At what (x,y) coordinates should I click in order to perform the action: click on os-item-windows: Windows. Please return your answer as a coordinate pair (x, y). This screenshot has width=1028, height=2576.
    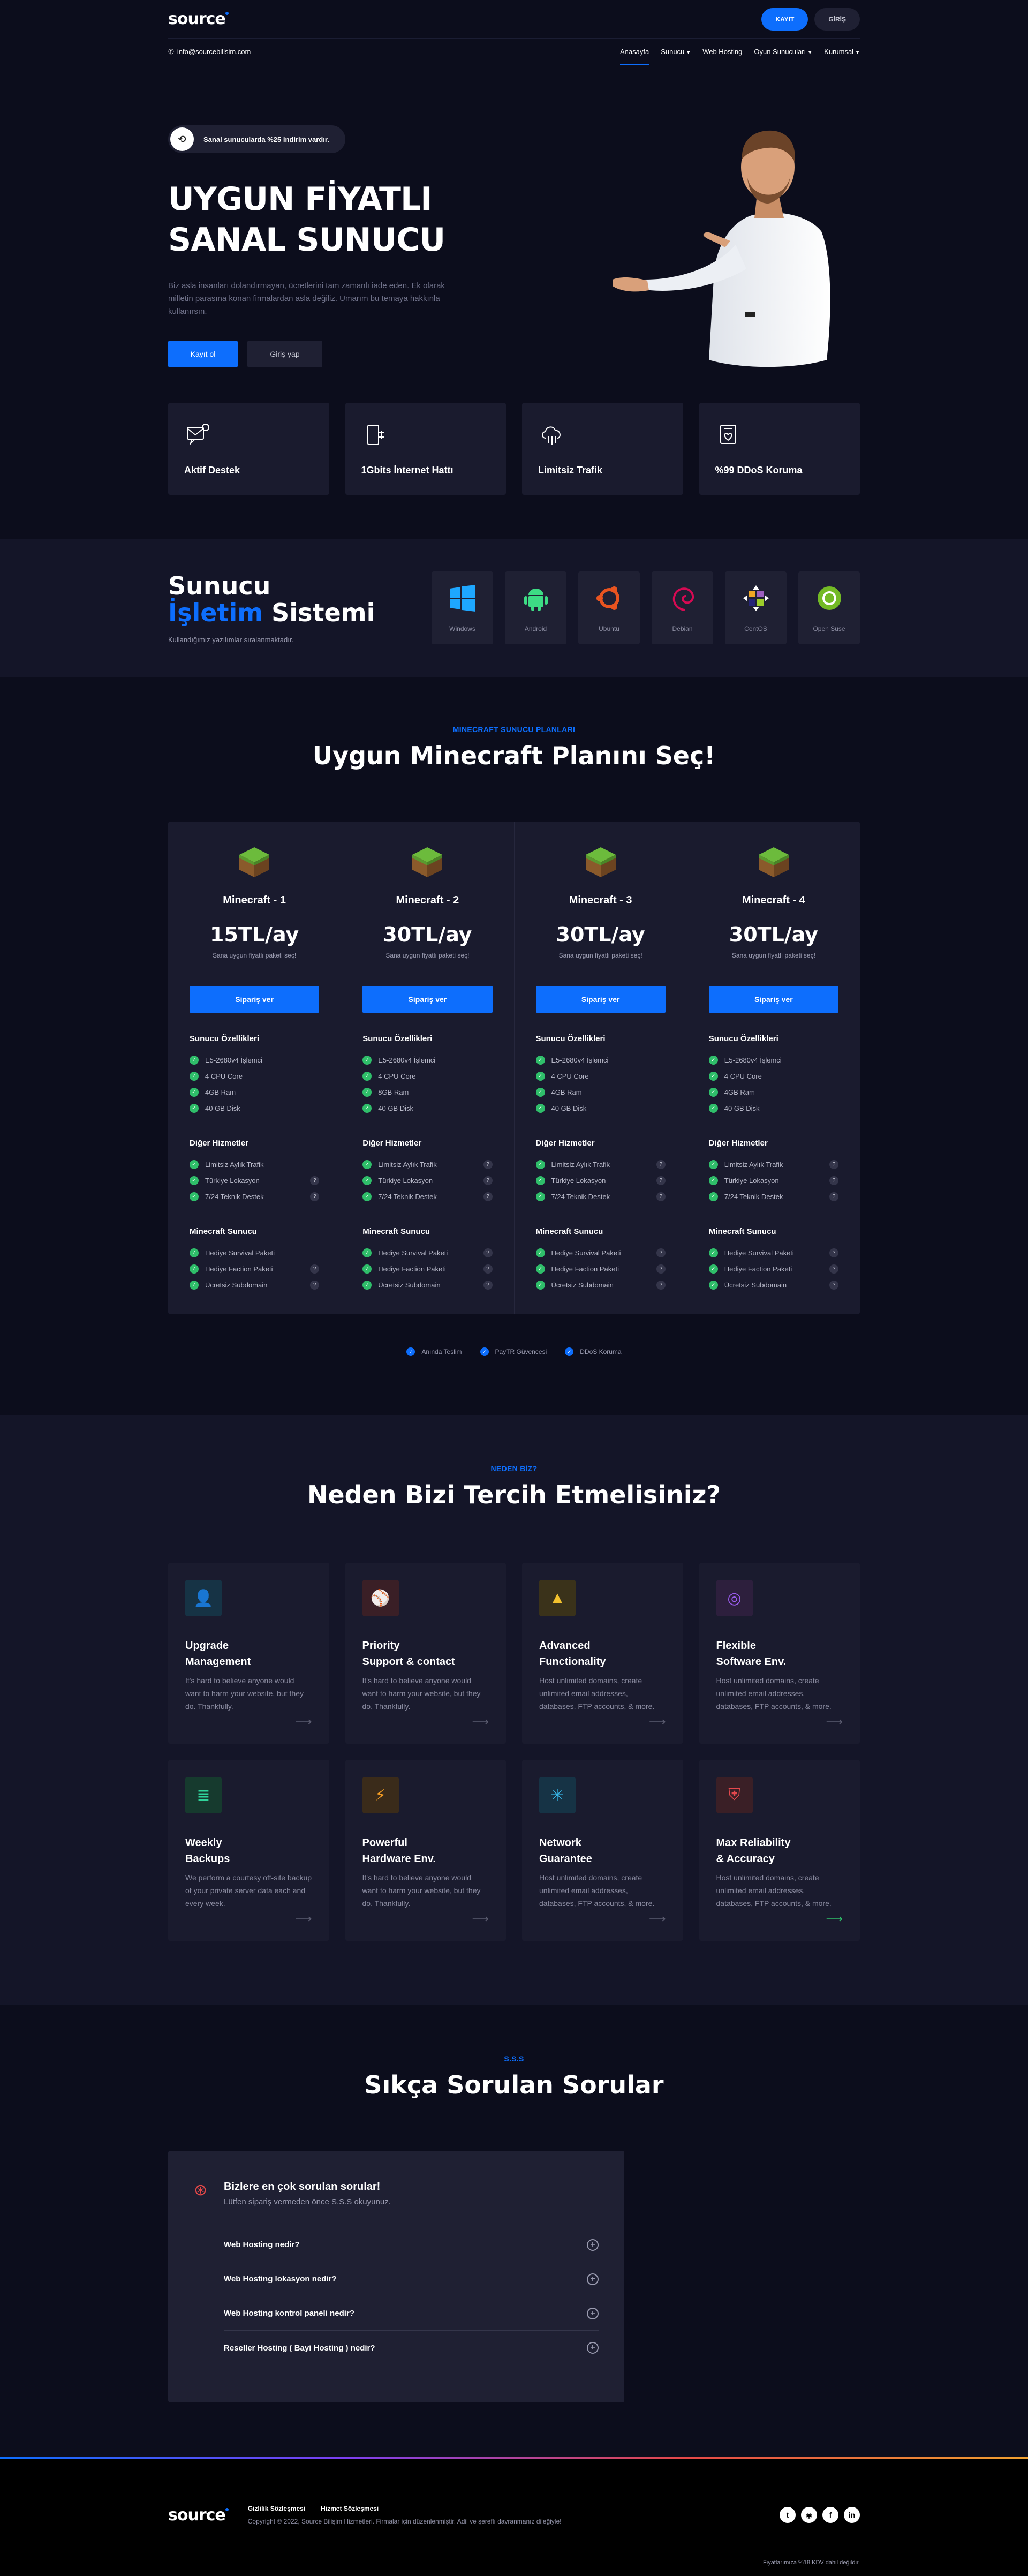
    Looking at the image, I should click on (462, 607).